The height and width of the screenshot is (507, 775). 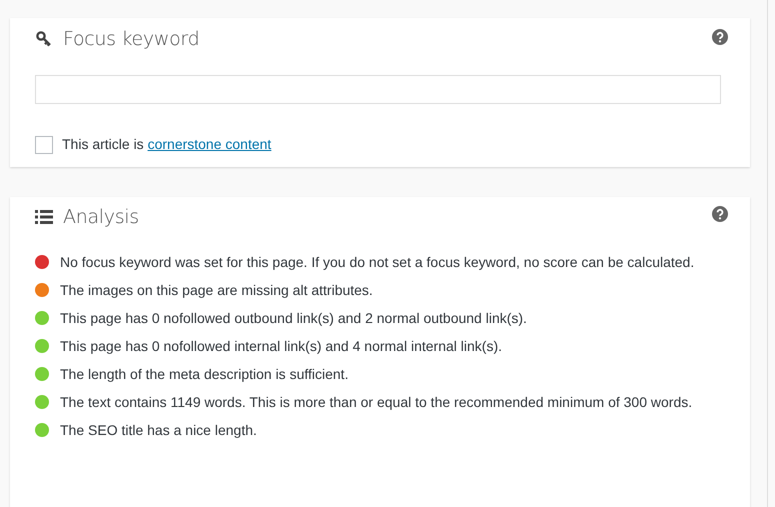 What do you see at coordinates (216, 290) in the screenshot?
I see `analysis-result: The images on this page are missing alt attributes.` at bounding box center [216, 290].